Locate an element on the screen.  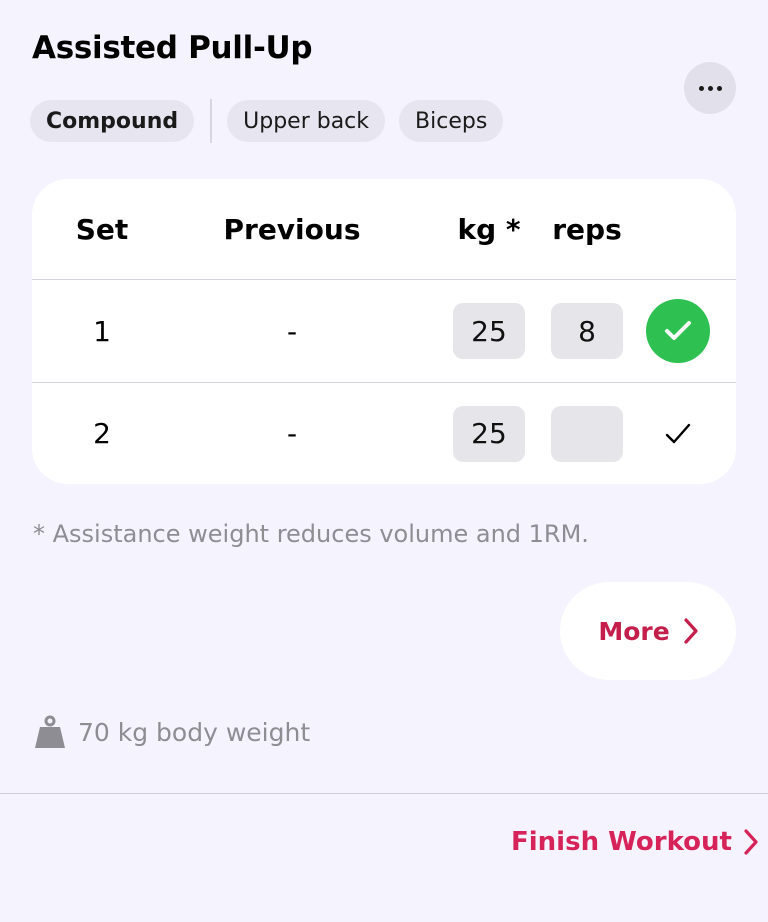
table-header: Set Previous kg * reps is located at coordinates (384, 229).